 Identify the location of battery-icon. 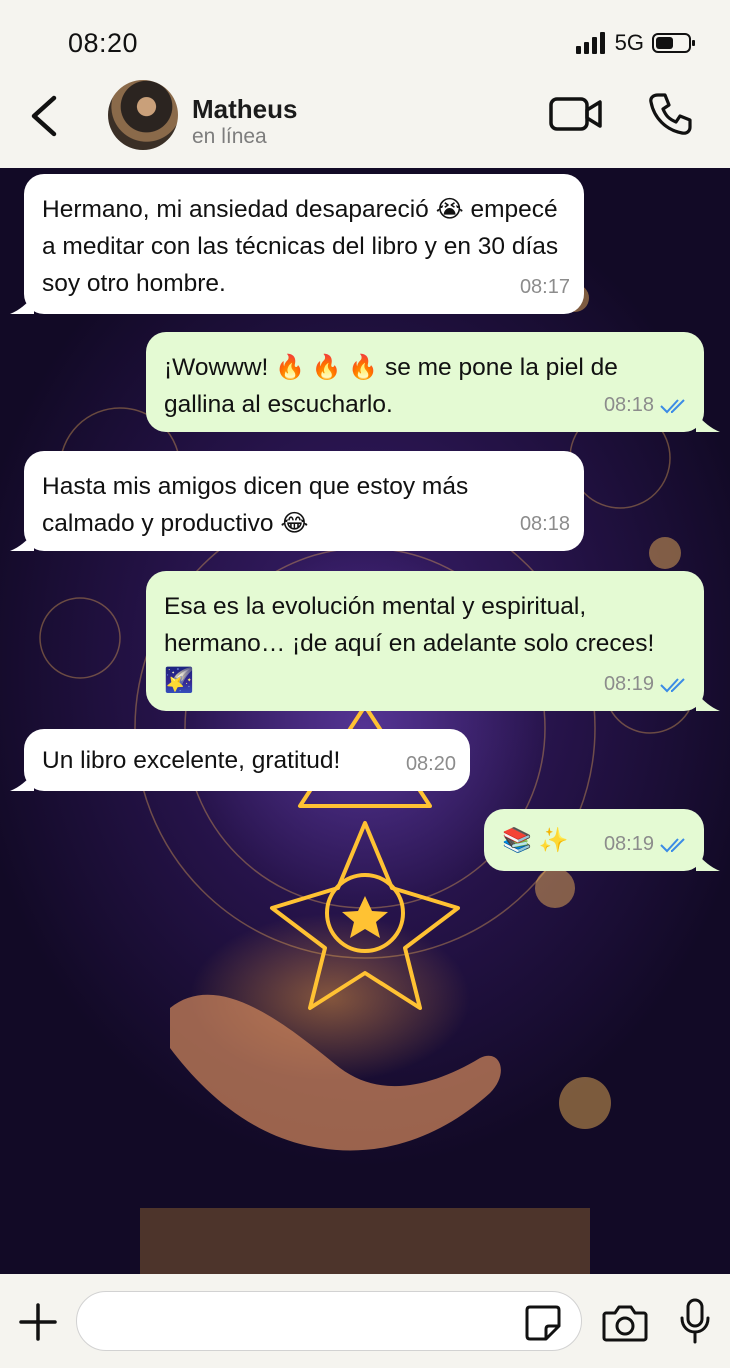
(673, 43).